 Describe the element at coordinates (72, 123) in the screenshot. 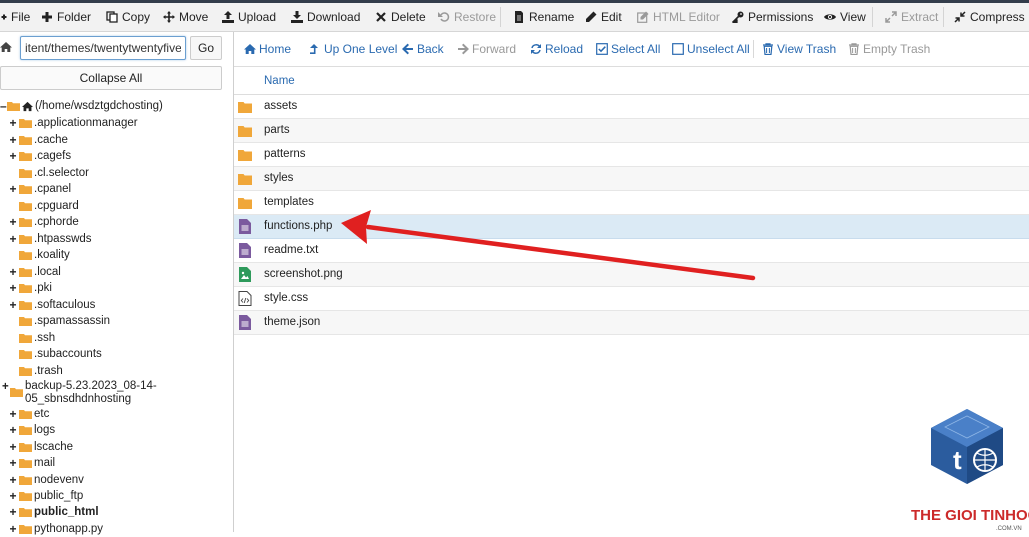

I see `tree-item: + .applicationmanager` at that location.